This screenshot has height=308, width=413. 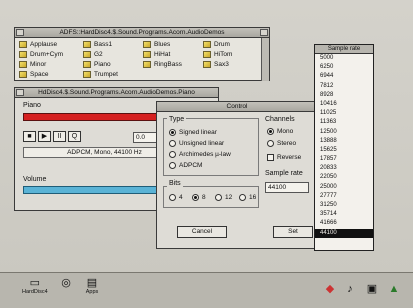 I want to click on menu-item: 11025, so click(x=344, y=113).